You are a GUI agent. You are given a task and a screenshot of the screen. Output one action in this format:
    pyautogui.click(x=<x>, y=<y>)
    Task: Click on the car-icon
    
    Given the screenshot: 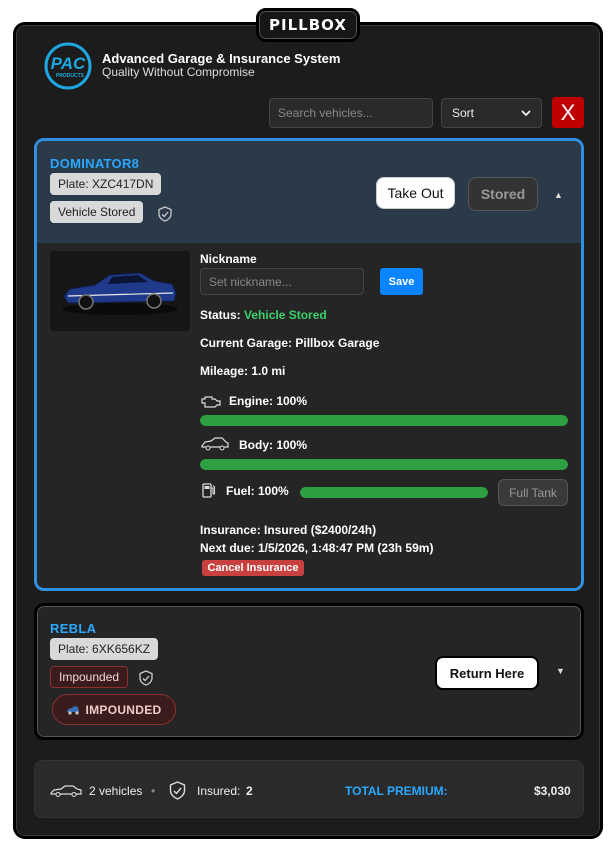 What is the action you would take?
    pyautogui.click(x=66, y=791)
    